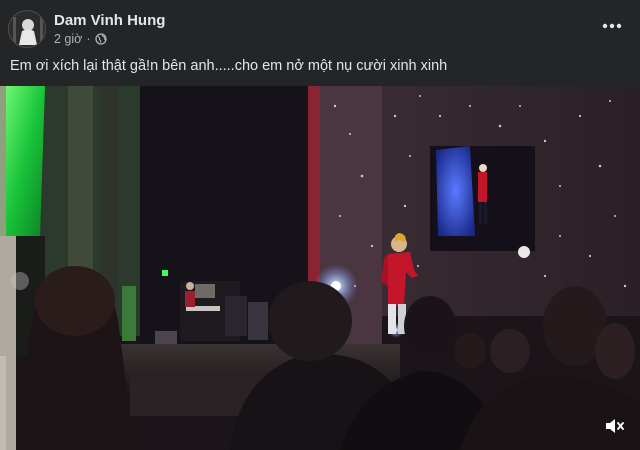 The width and height of the screenshot is (640, 450). I want to click on mute-toggle-button, so click(614, 426).